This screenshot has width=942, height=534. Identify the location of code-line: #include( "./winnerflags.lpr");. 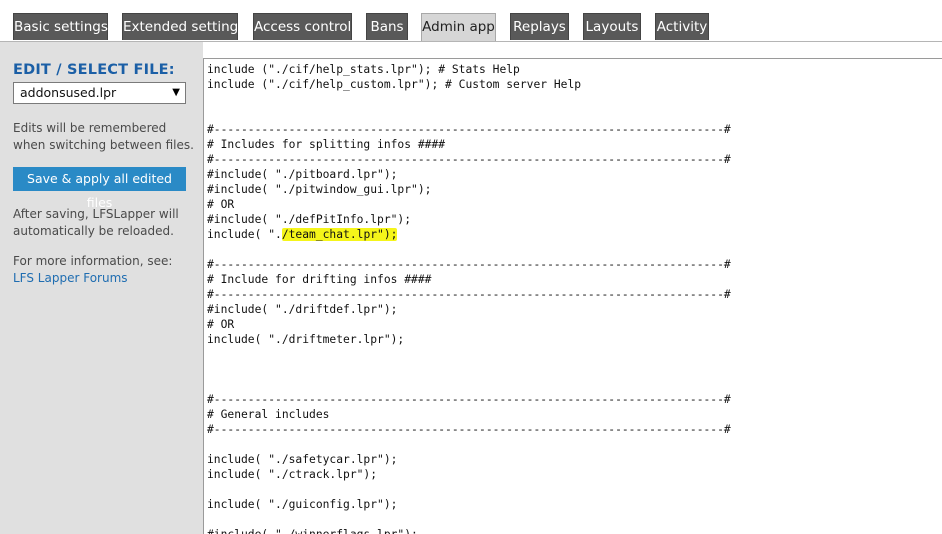
(526, 530).